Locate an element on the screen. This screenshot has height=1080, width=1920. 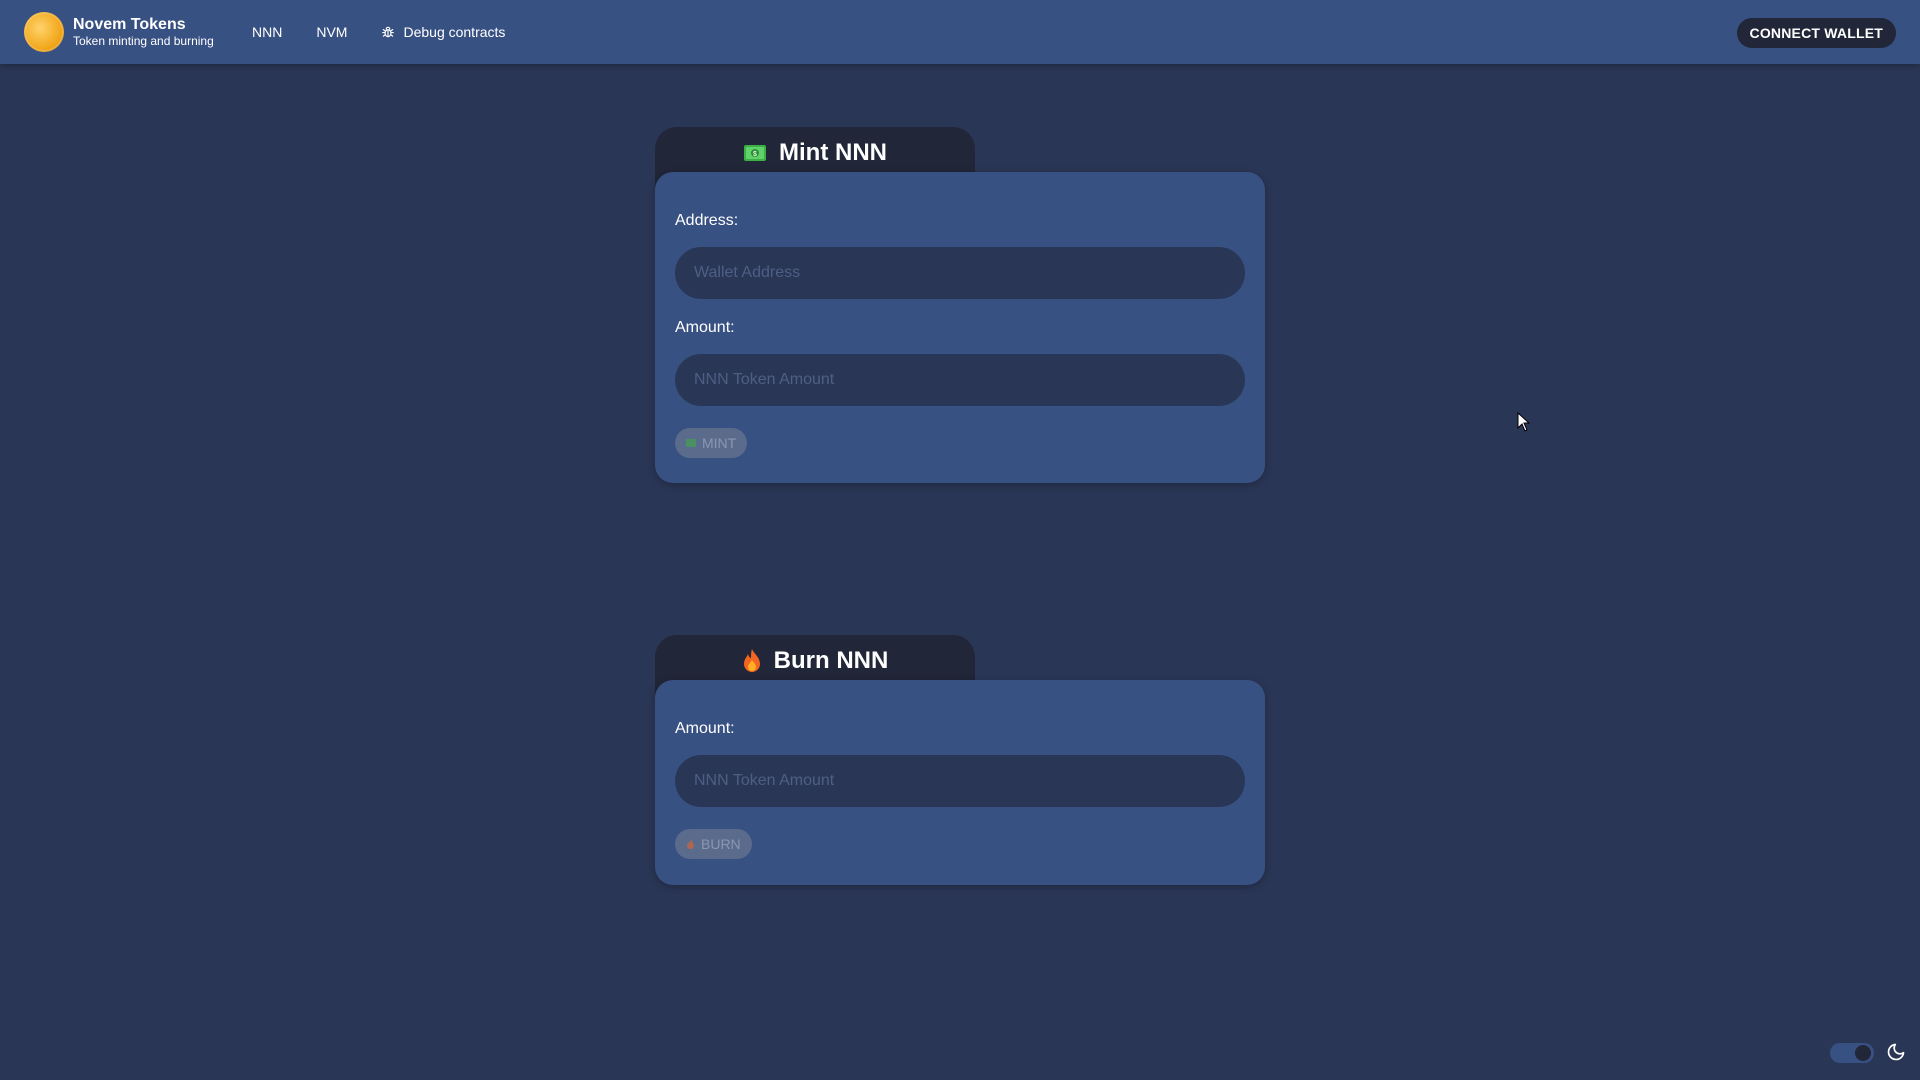
mint-amount-input is located at coordinates (960, 380).